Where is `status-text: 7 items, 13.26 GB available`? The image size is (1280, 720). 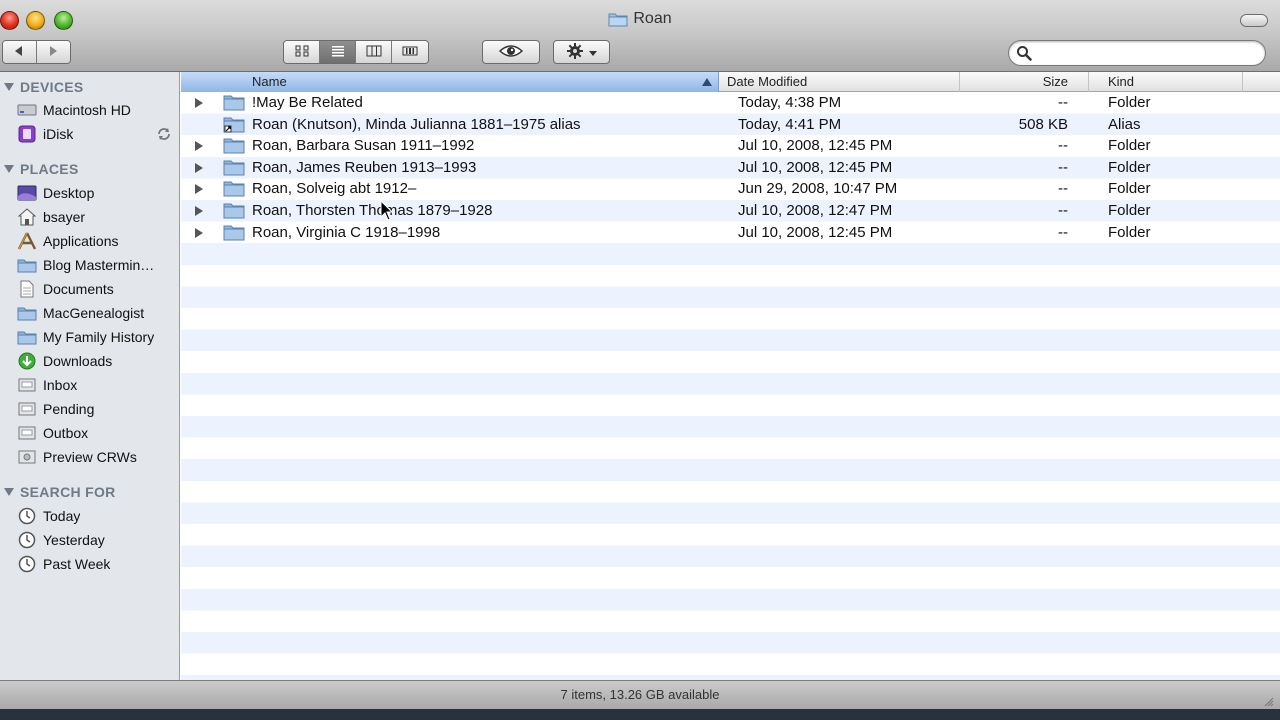
status-text: 7 items, 13.26 GB available is located at coordinates (640, 694).